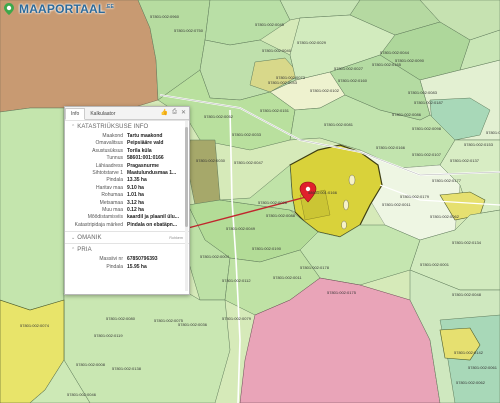  What do you see at coordinates (75, 114) in the screenshot?
I see `tab-info: Info` at bounding box center [75, 114].